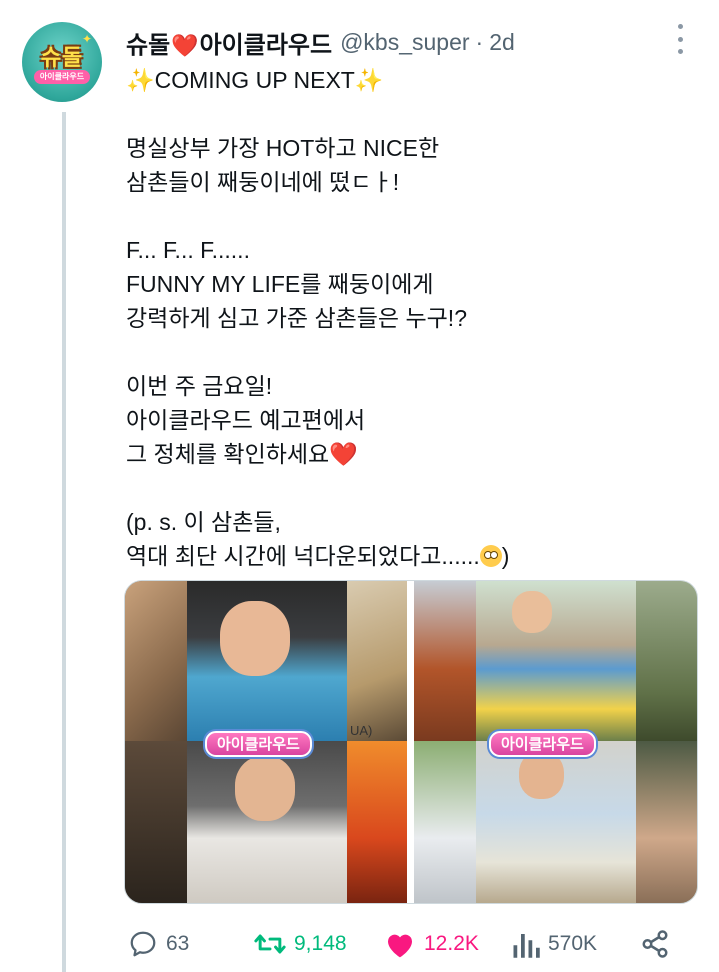  Describe the element at coordinates (178, 943) in the screenshot. I see `reply-count: 63` at that location.